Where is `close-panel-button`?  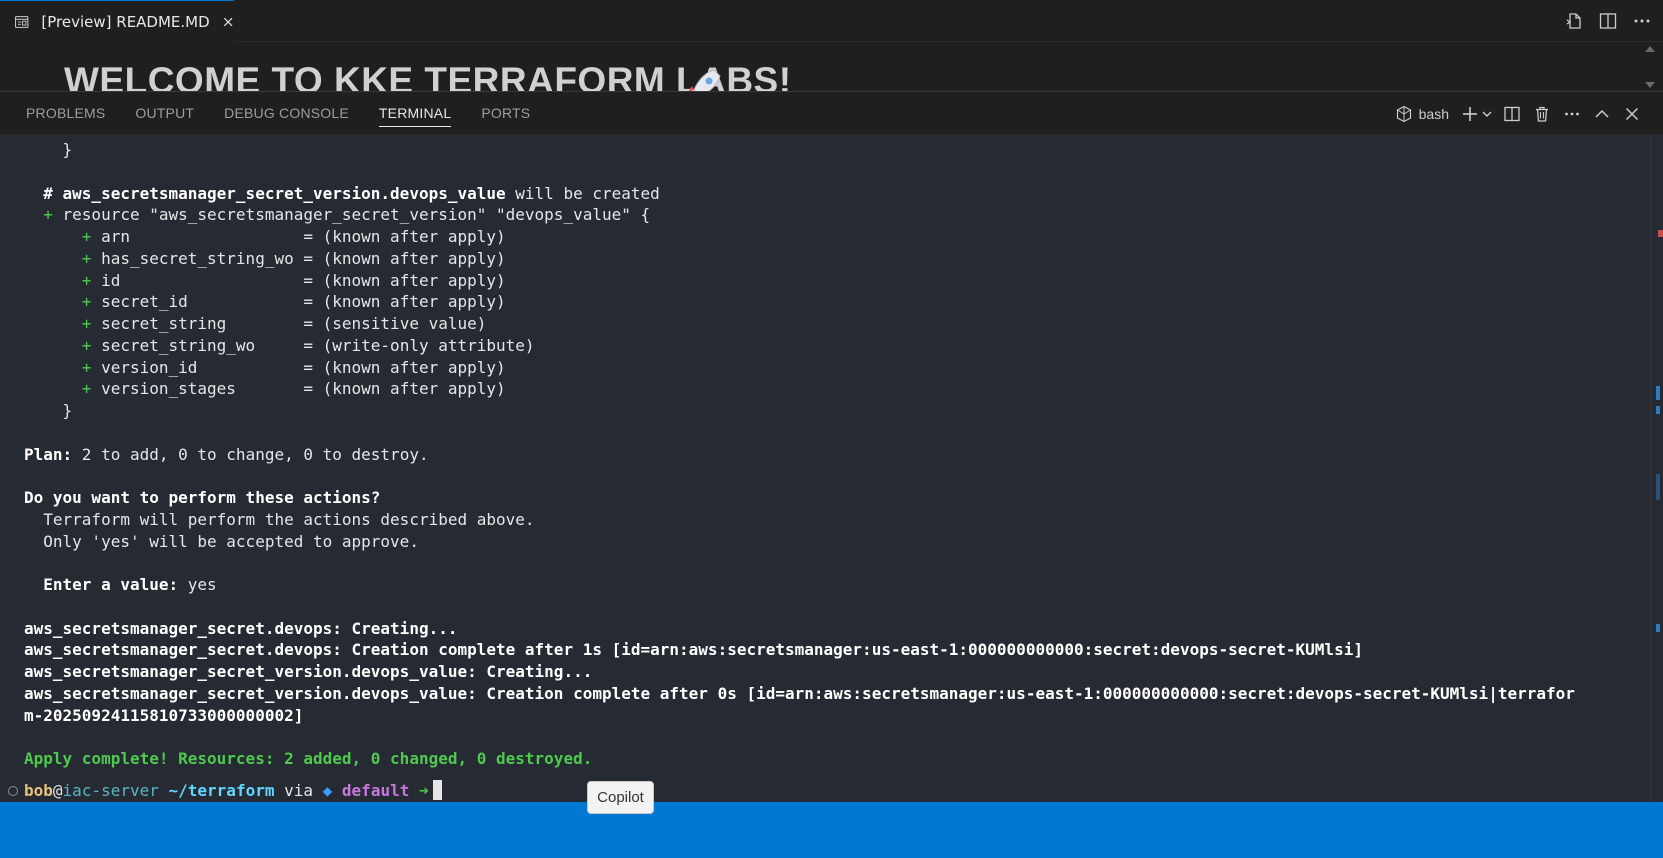 close-panel-button is located at coordinates (1632, 114).